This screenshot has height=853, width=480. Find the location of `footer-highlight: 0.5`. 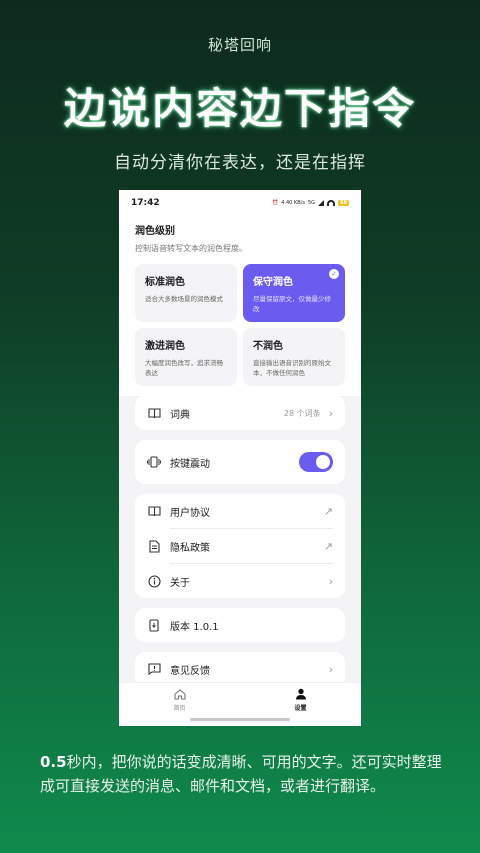

footer-highlight: 0.5 is located at coordinates (53, 762).